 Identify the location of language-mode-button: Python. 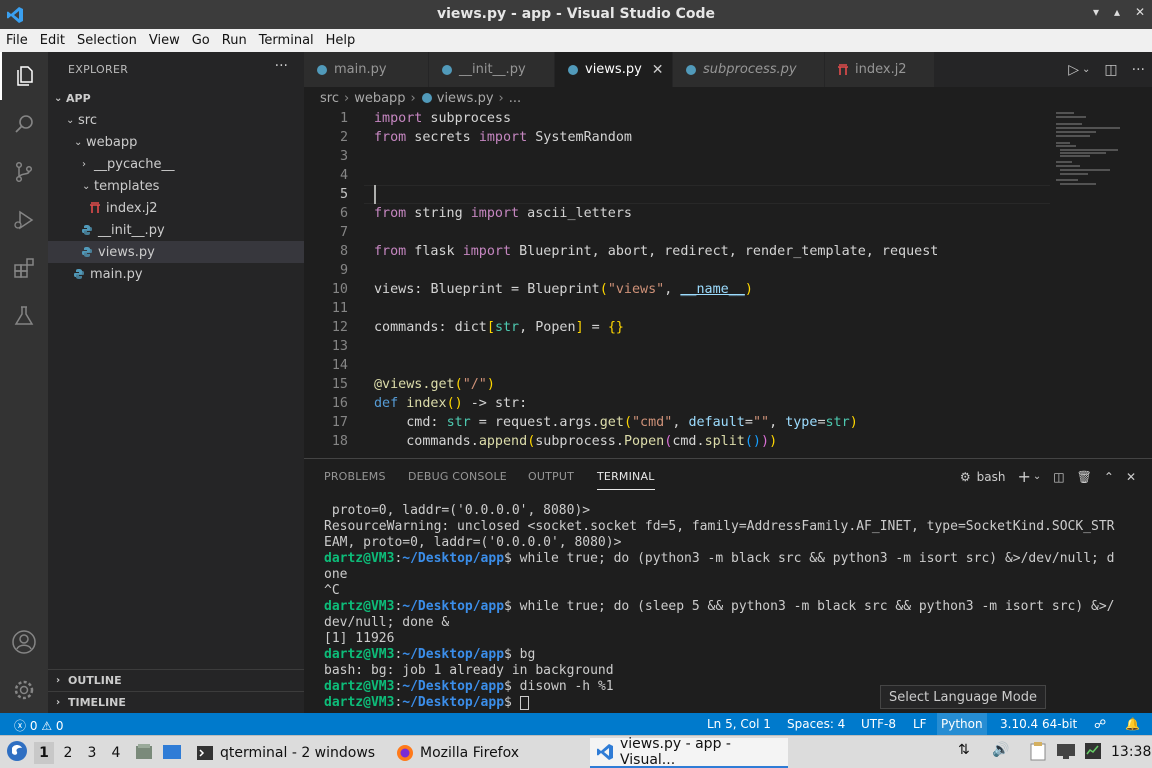
(962, 724).